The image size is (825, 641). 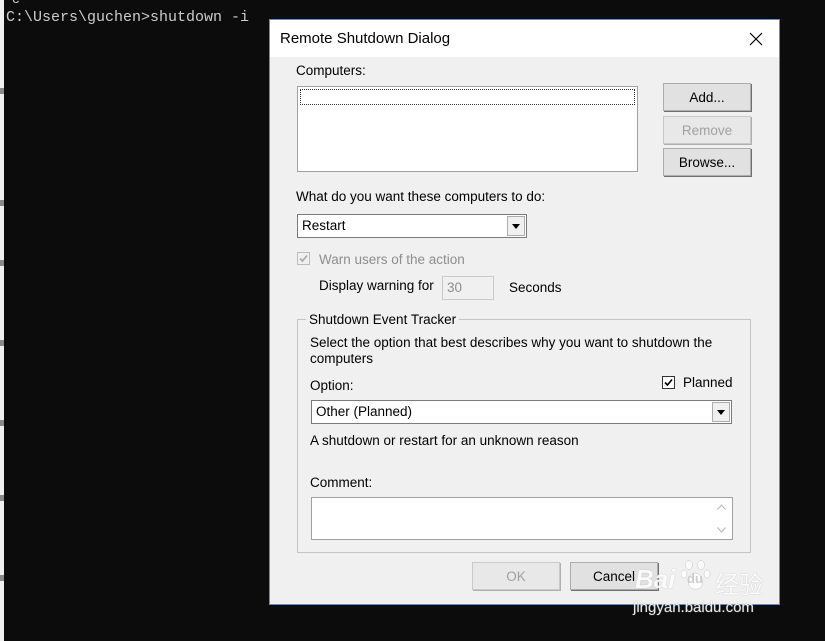 What do you see at coordinates (468, 288) in the screenshot?
I see `warning-seconds-input: 30` at bounding box center [468, 288].